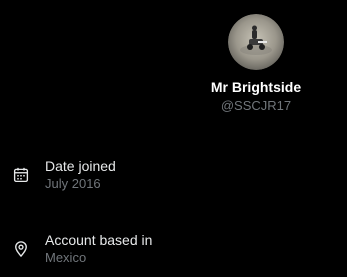 Image resolution: width=347 pixels, height=277 pixels. Describe the element at coordinates (66, 257) in the screenshot. I see `account-location-value: Mexico` at that location.